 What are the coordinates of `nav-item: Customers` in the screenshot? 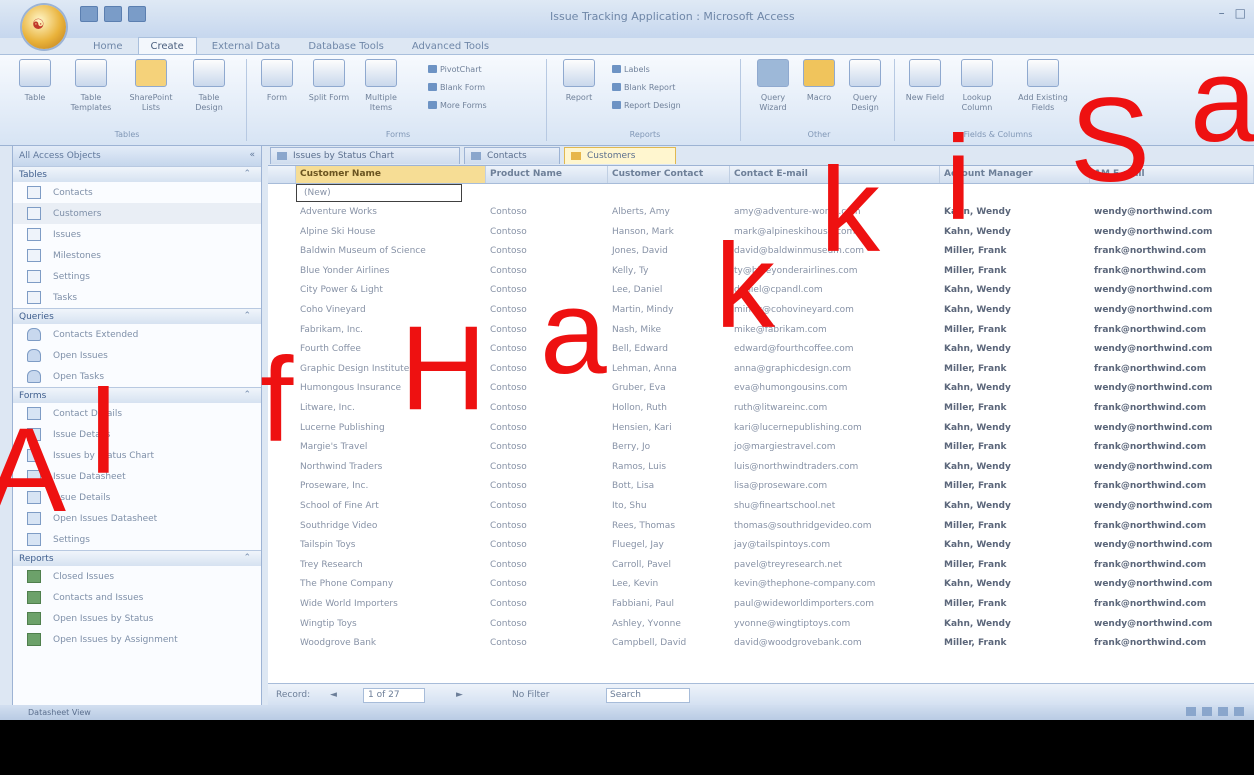 It's located at (137, 213).